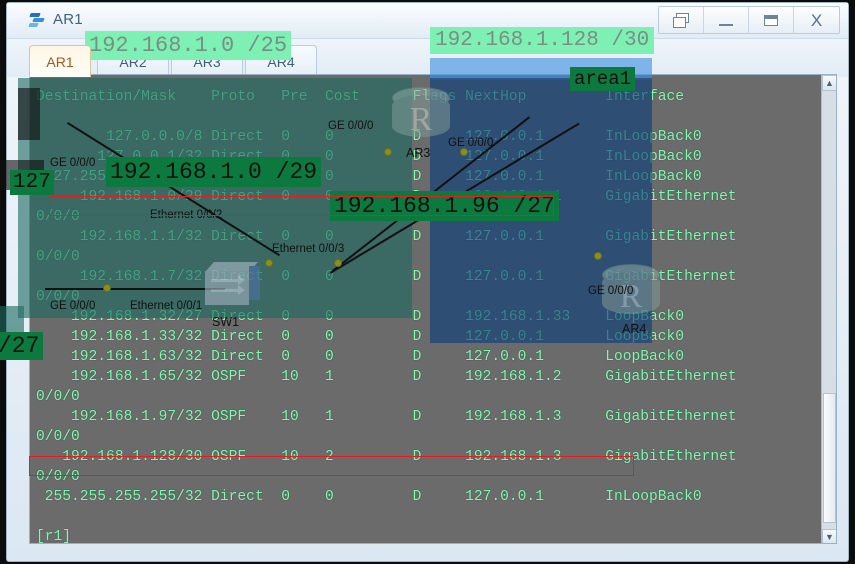 This screenshot has width=855, height=564. Describe the element at coordinates (829, 458) in the screenshot. I see `scrollbar-thumb` at that location.